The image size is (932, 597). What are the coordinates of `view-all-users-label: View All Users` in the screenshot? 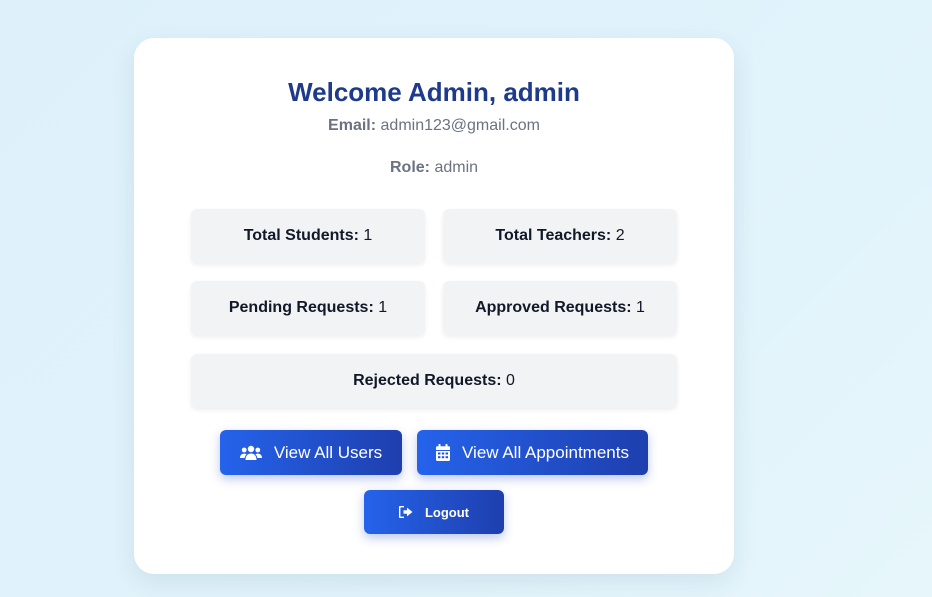 It's located at (328, 452).